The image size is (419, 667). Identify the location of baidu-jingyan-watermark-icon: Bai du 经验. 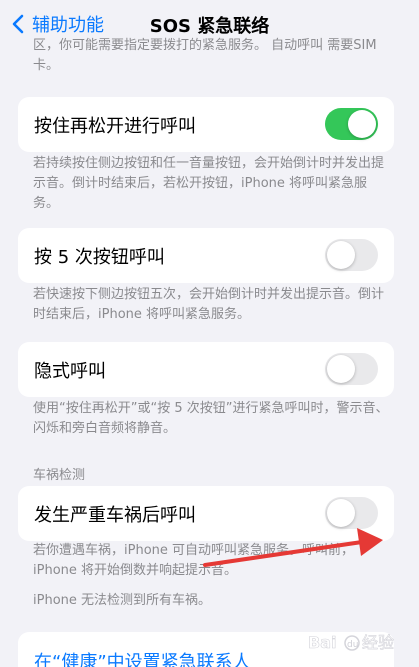
(351, 643).